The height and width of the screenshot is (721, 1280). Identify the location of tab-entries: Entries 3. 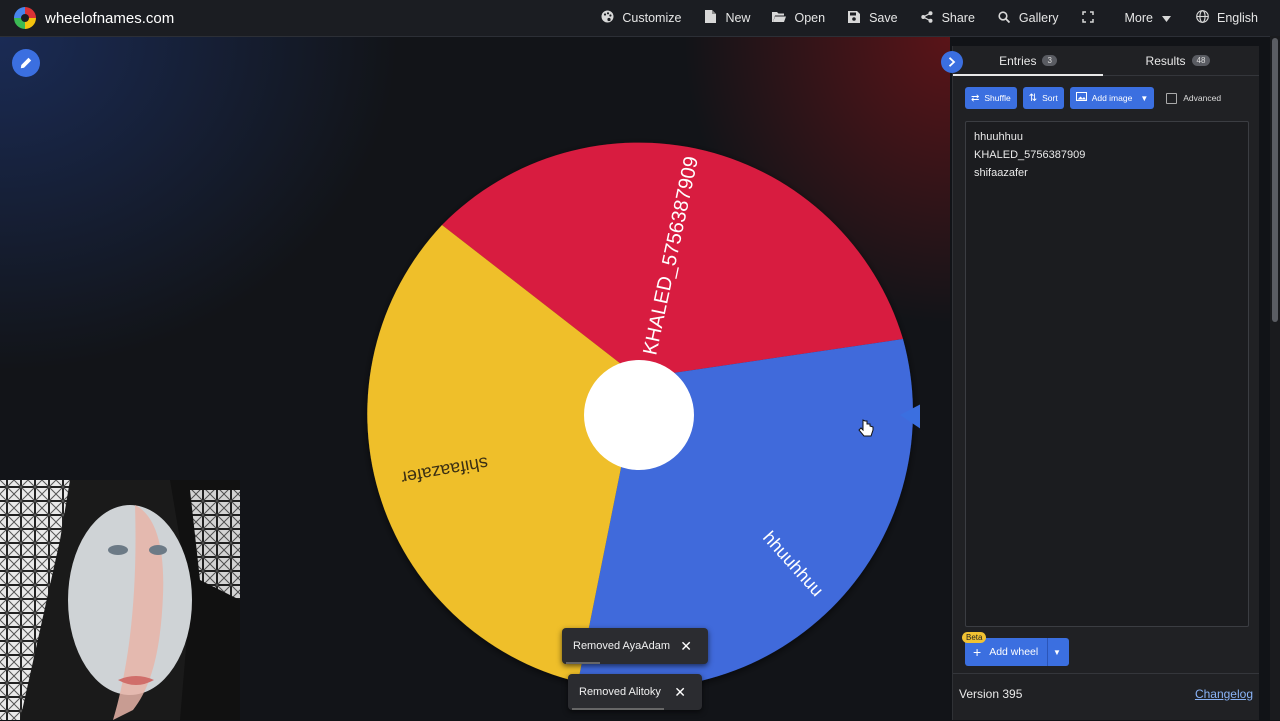
(1028, 61).